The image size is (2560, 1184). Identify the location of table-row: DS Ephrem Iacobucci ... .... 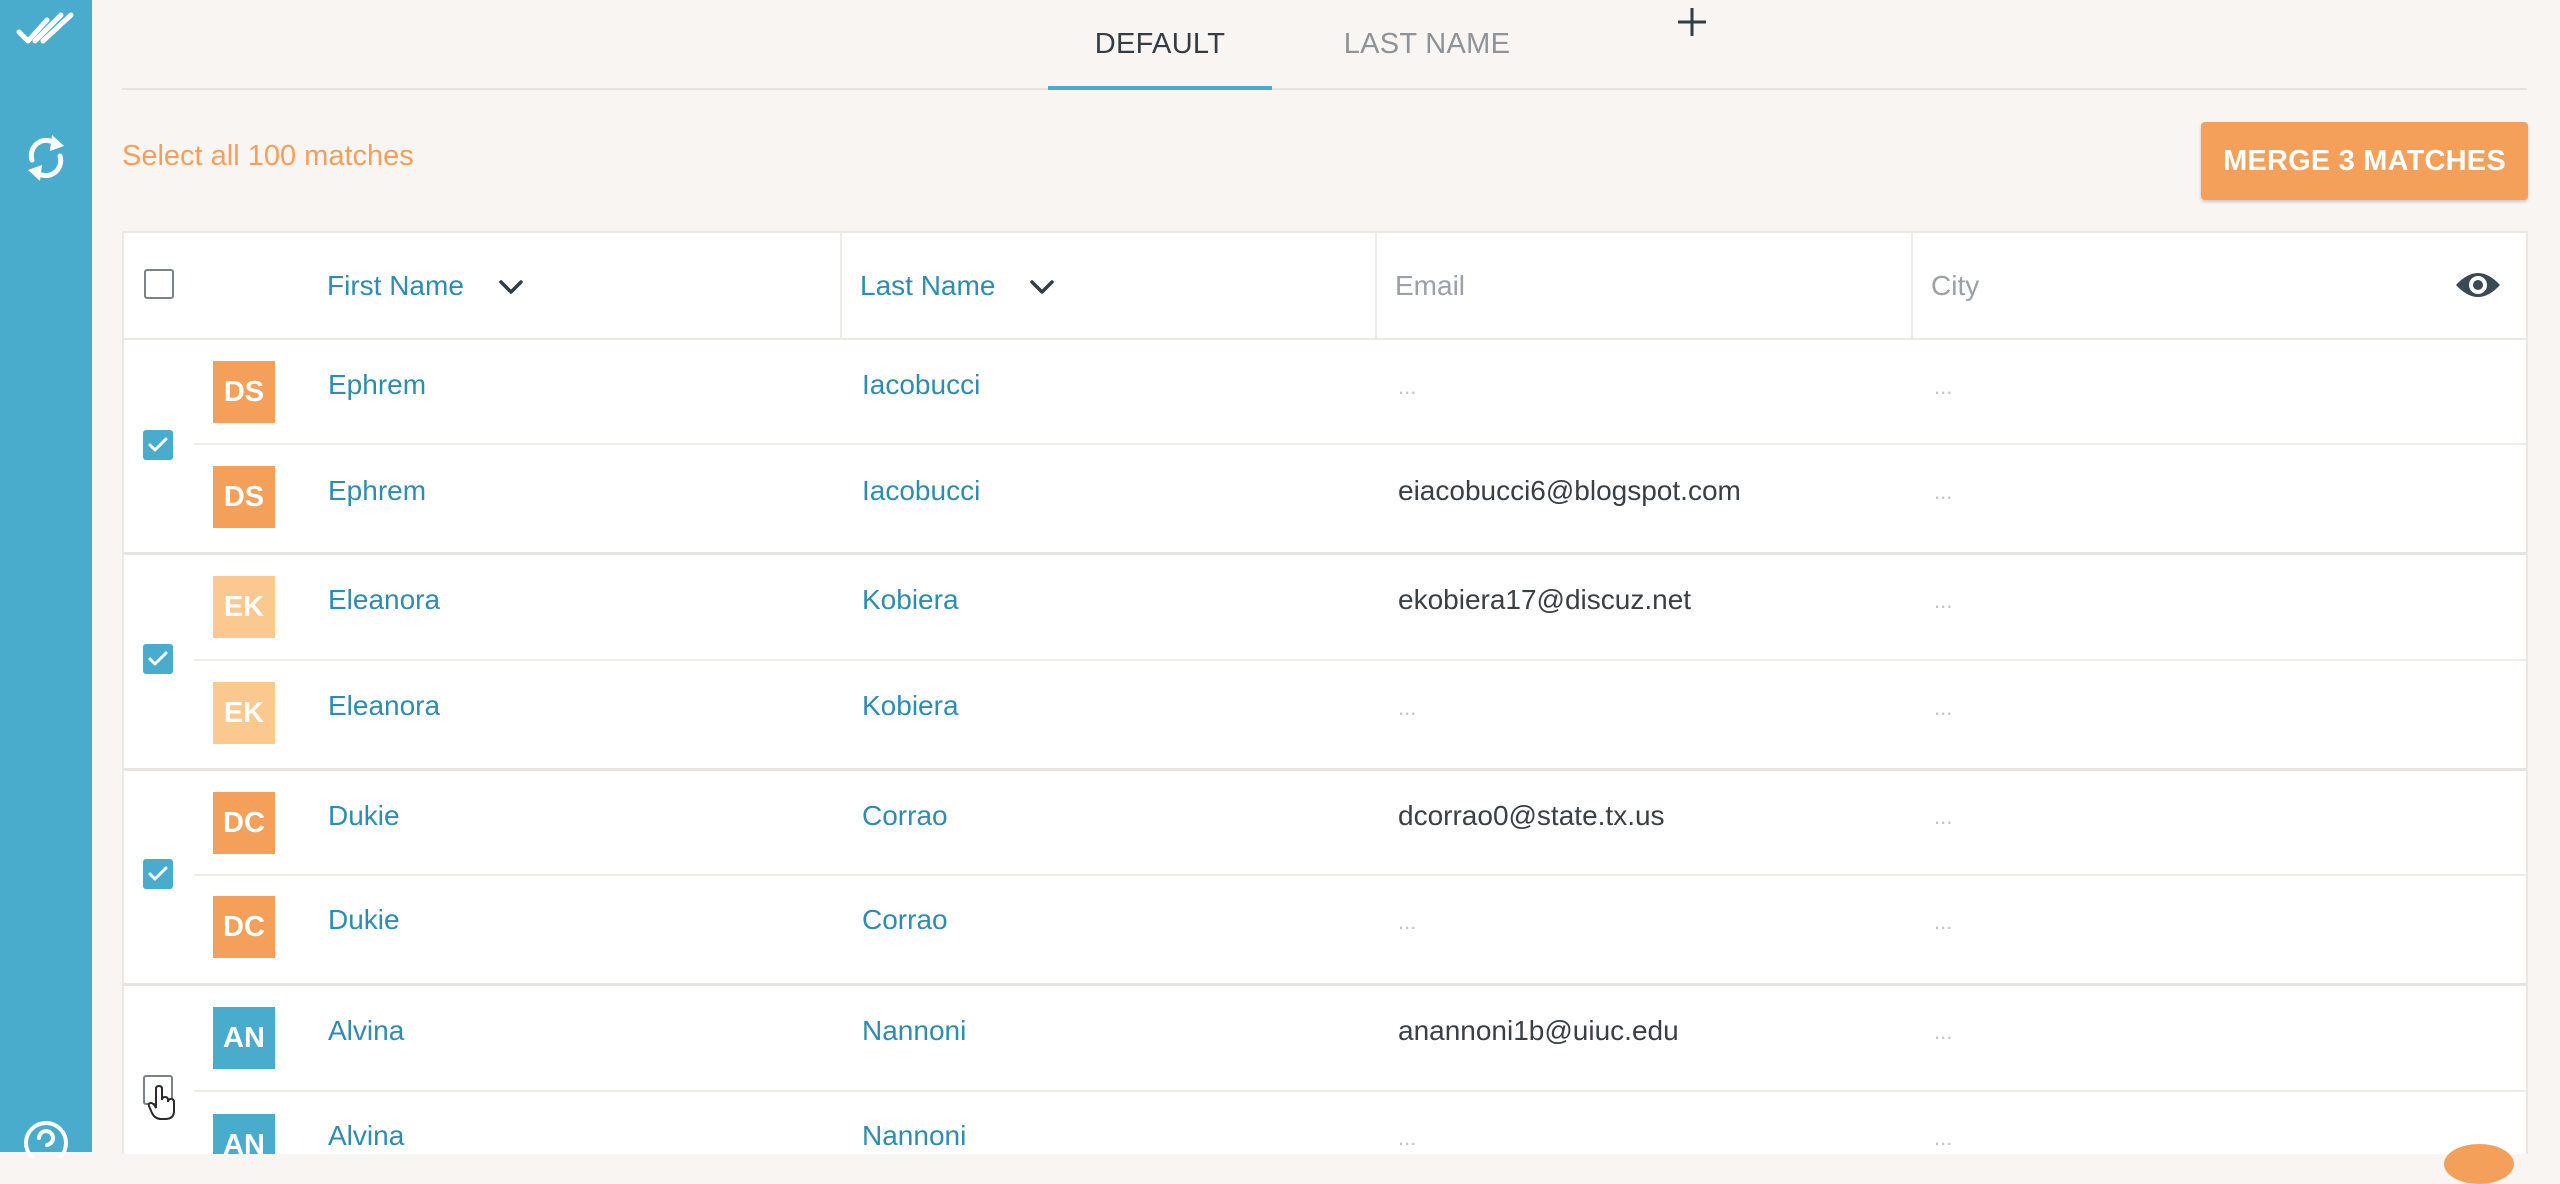
(1325, 391).